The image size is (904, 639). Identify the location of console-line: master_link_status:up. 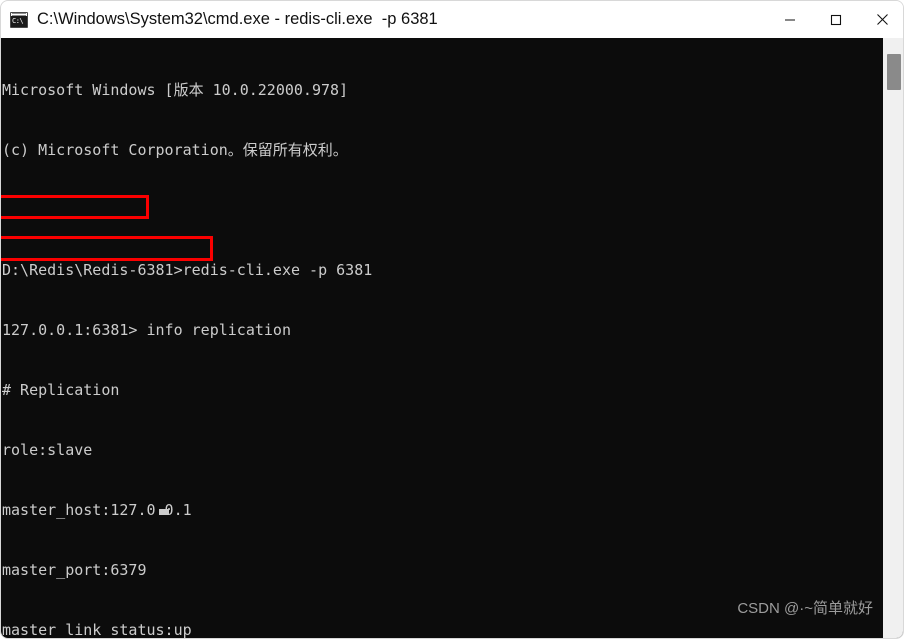
(97, 630).